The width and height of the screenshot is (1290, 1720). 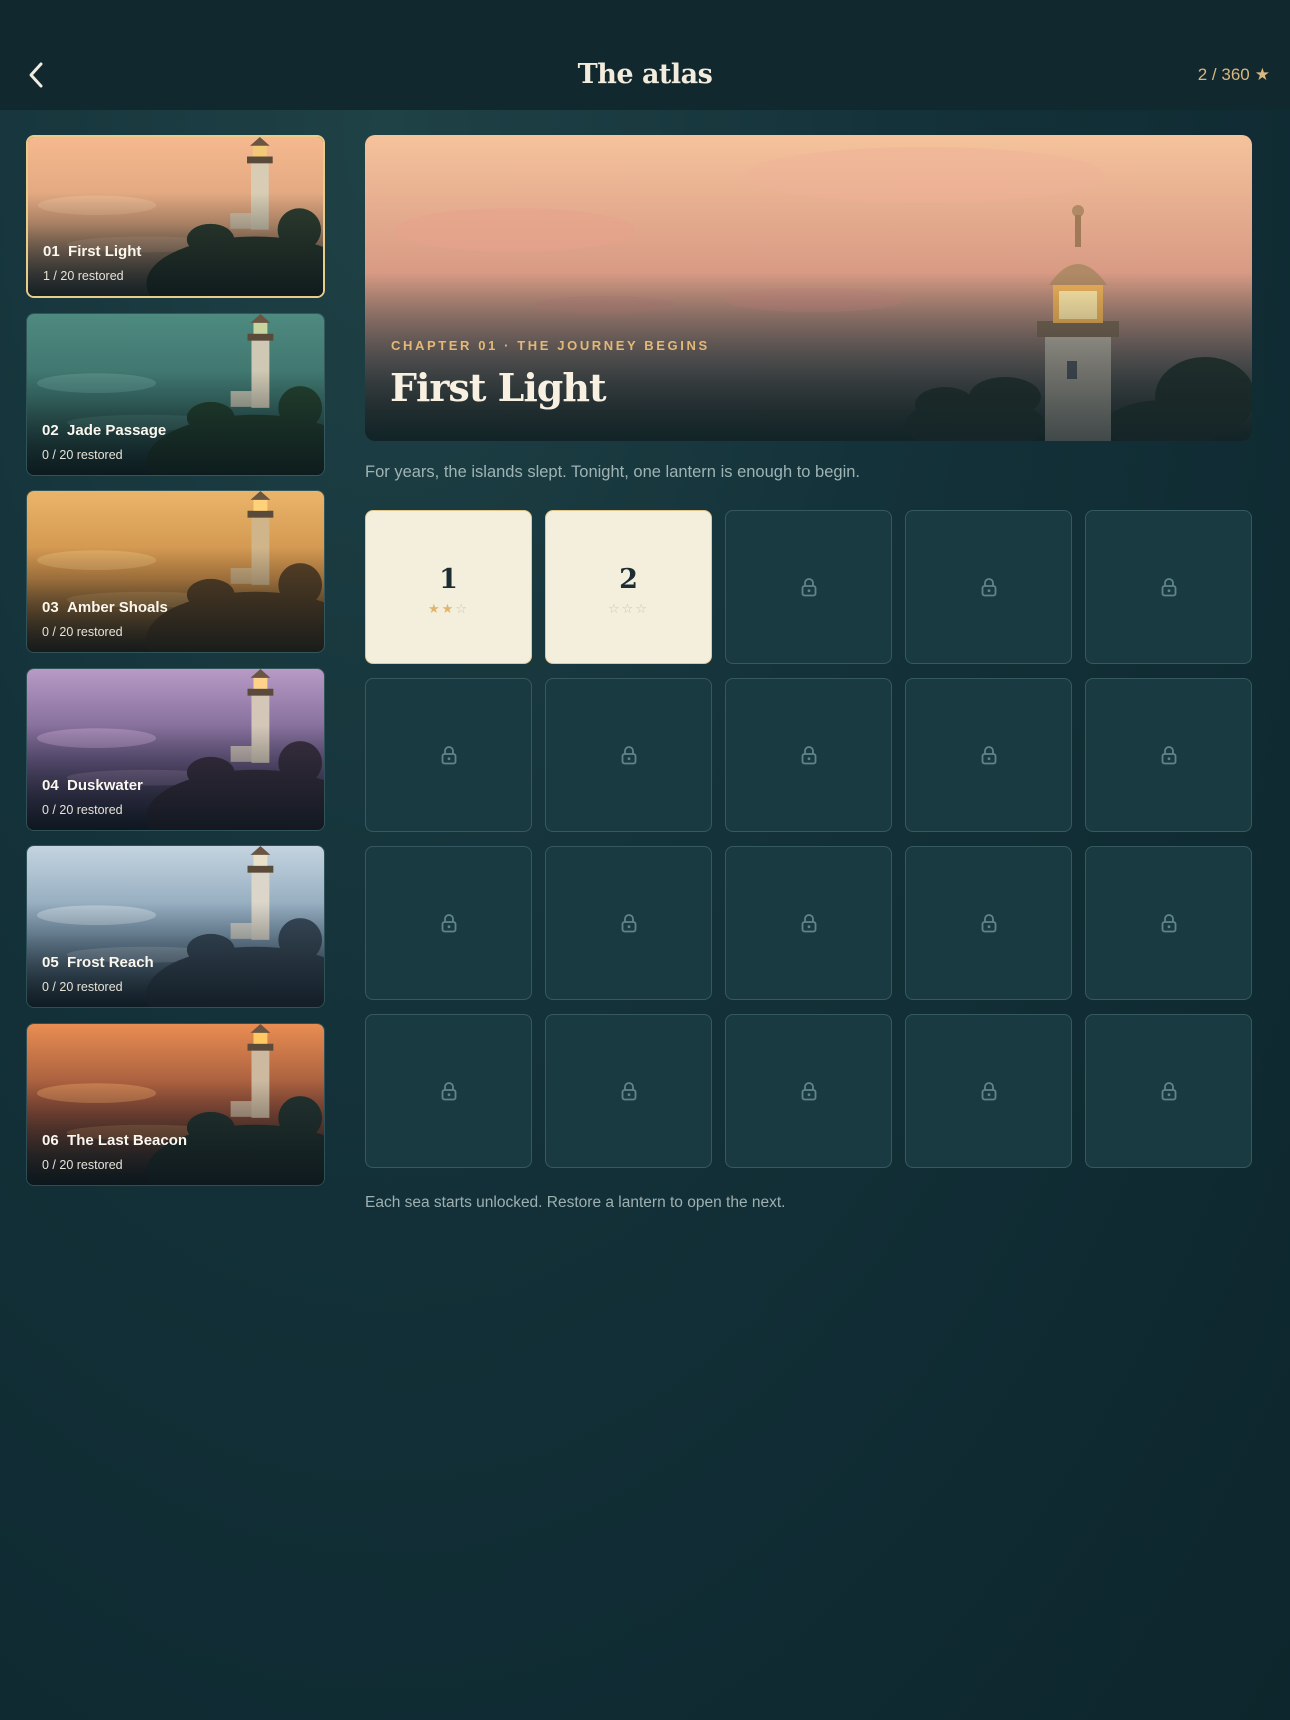 What do you see at coordinates (105, 251) in the screenshot?
I see `sea-title: First Light` at bounding box center [105, 251].